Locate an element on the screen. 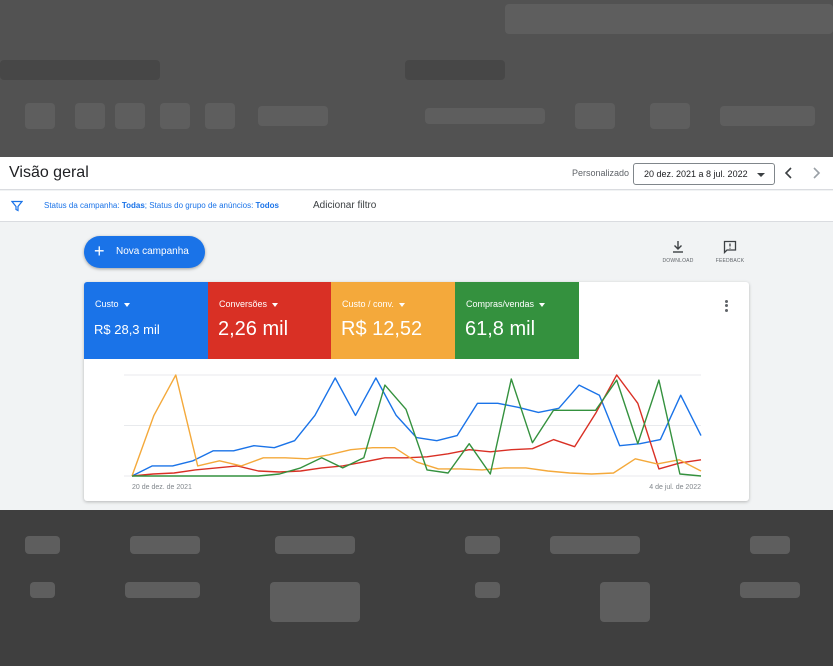  chevron-right-icon is located at coordinates (817, 173).